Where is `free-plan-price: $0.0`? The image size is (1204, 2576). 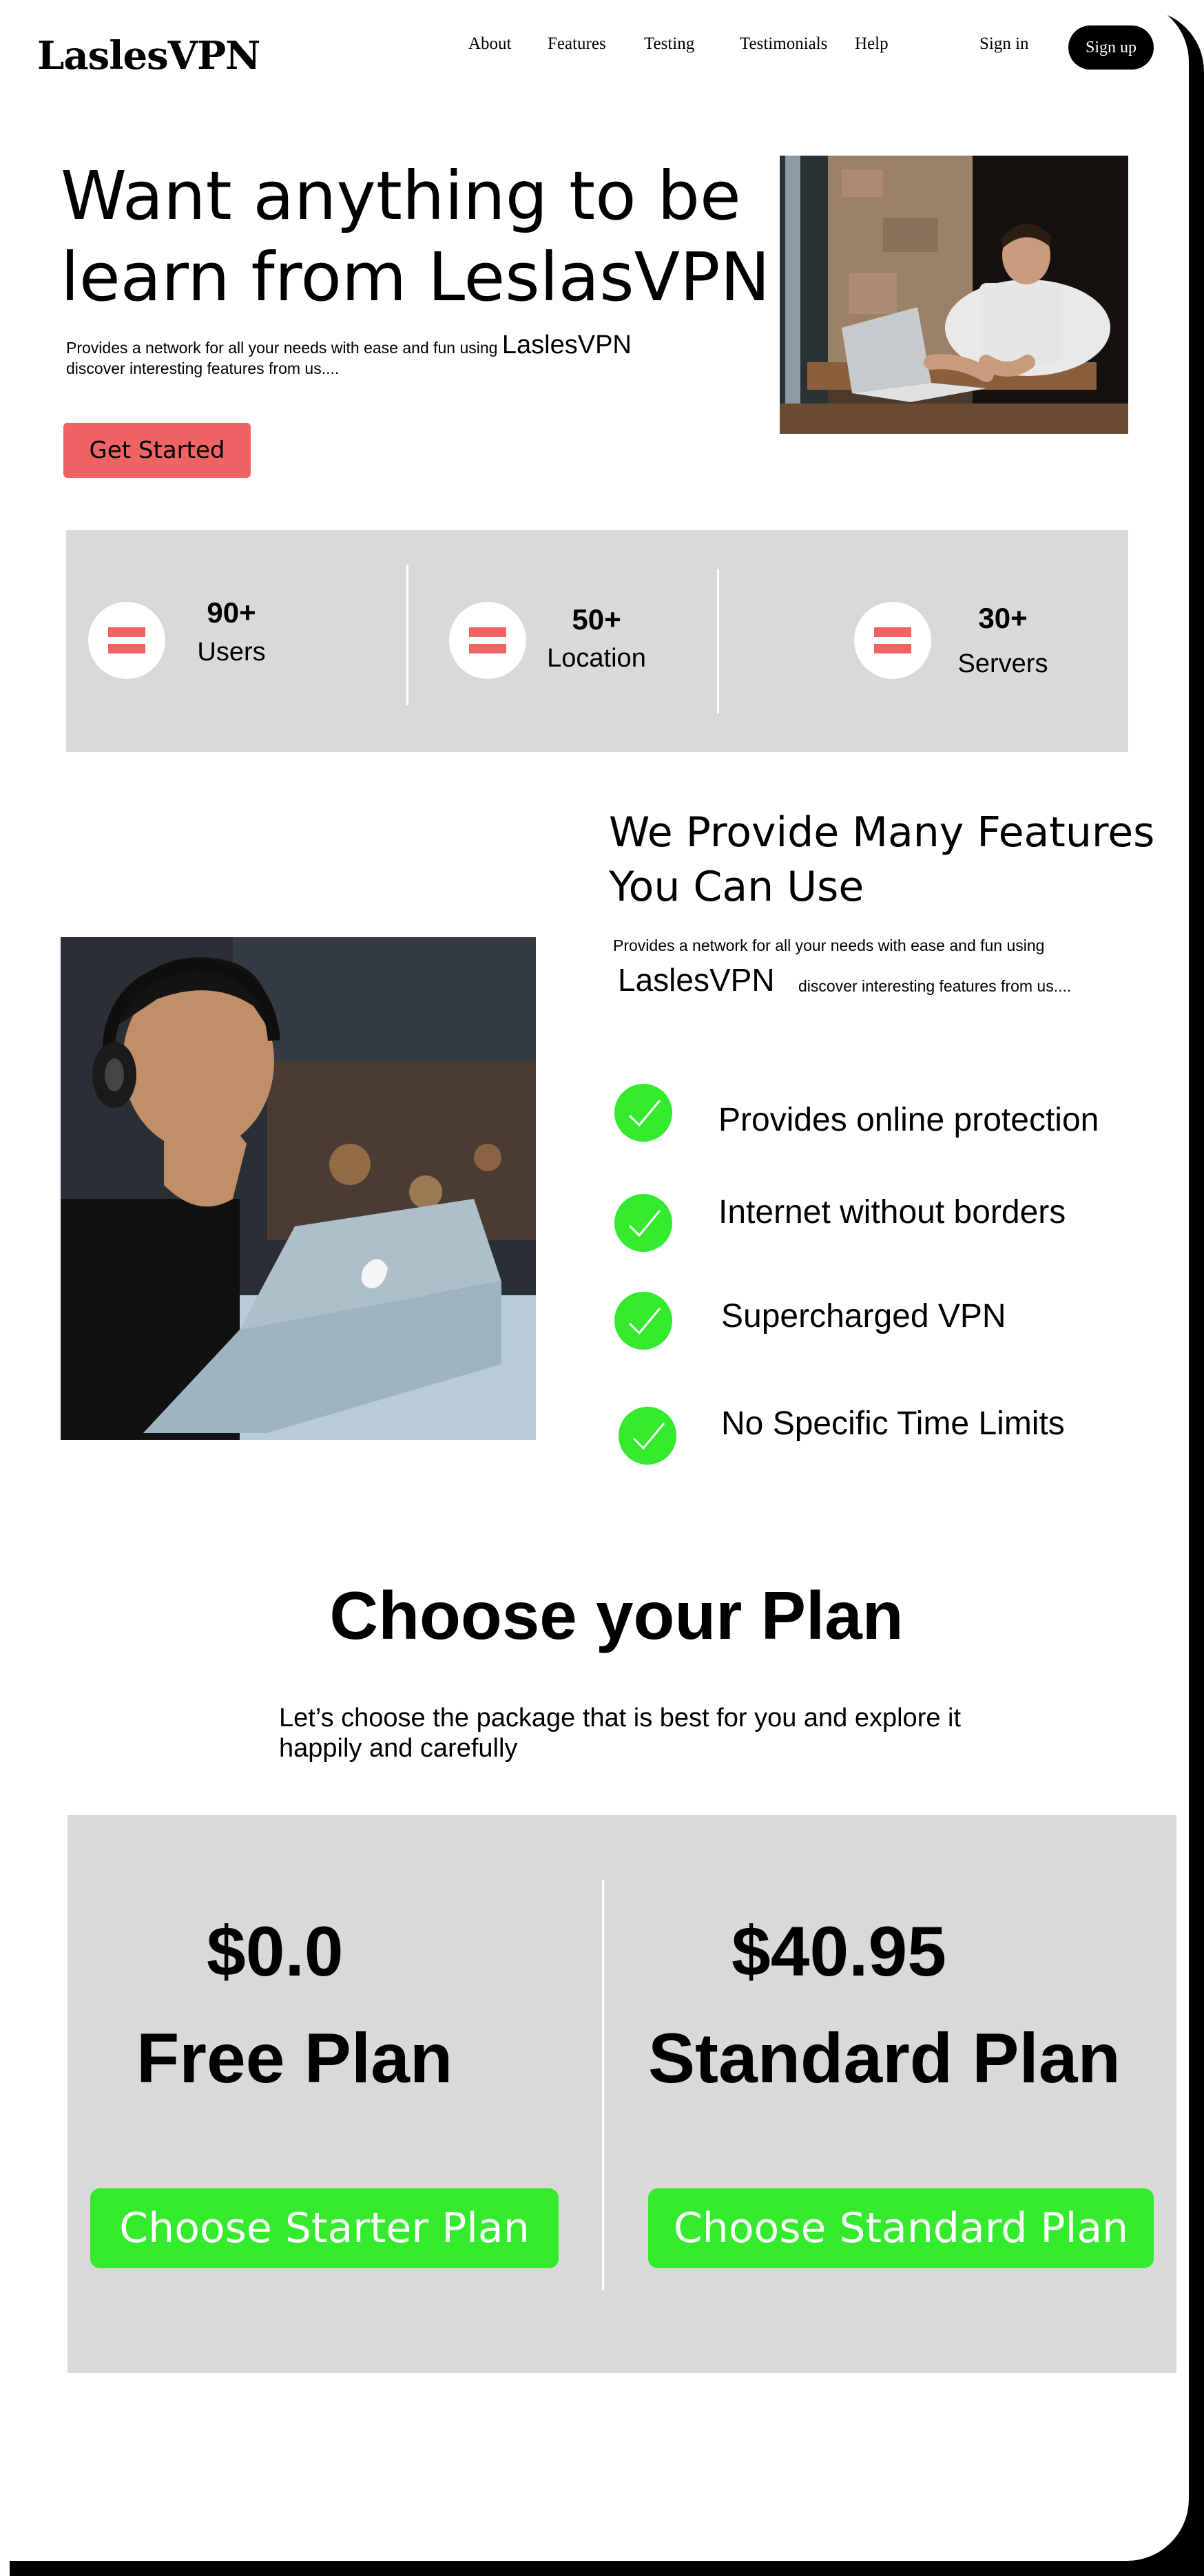 free-plan-price: $0.0 is located at coordinates (275, 1951).